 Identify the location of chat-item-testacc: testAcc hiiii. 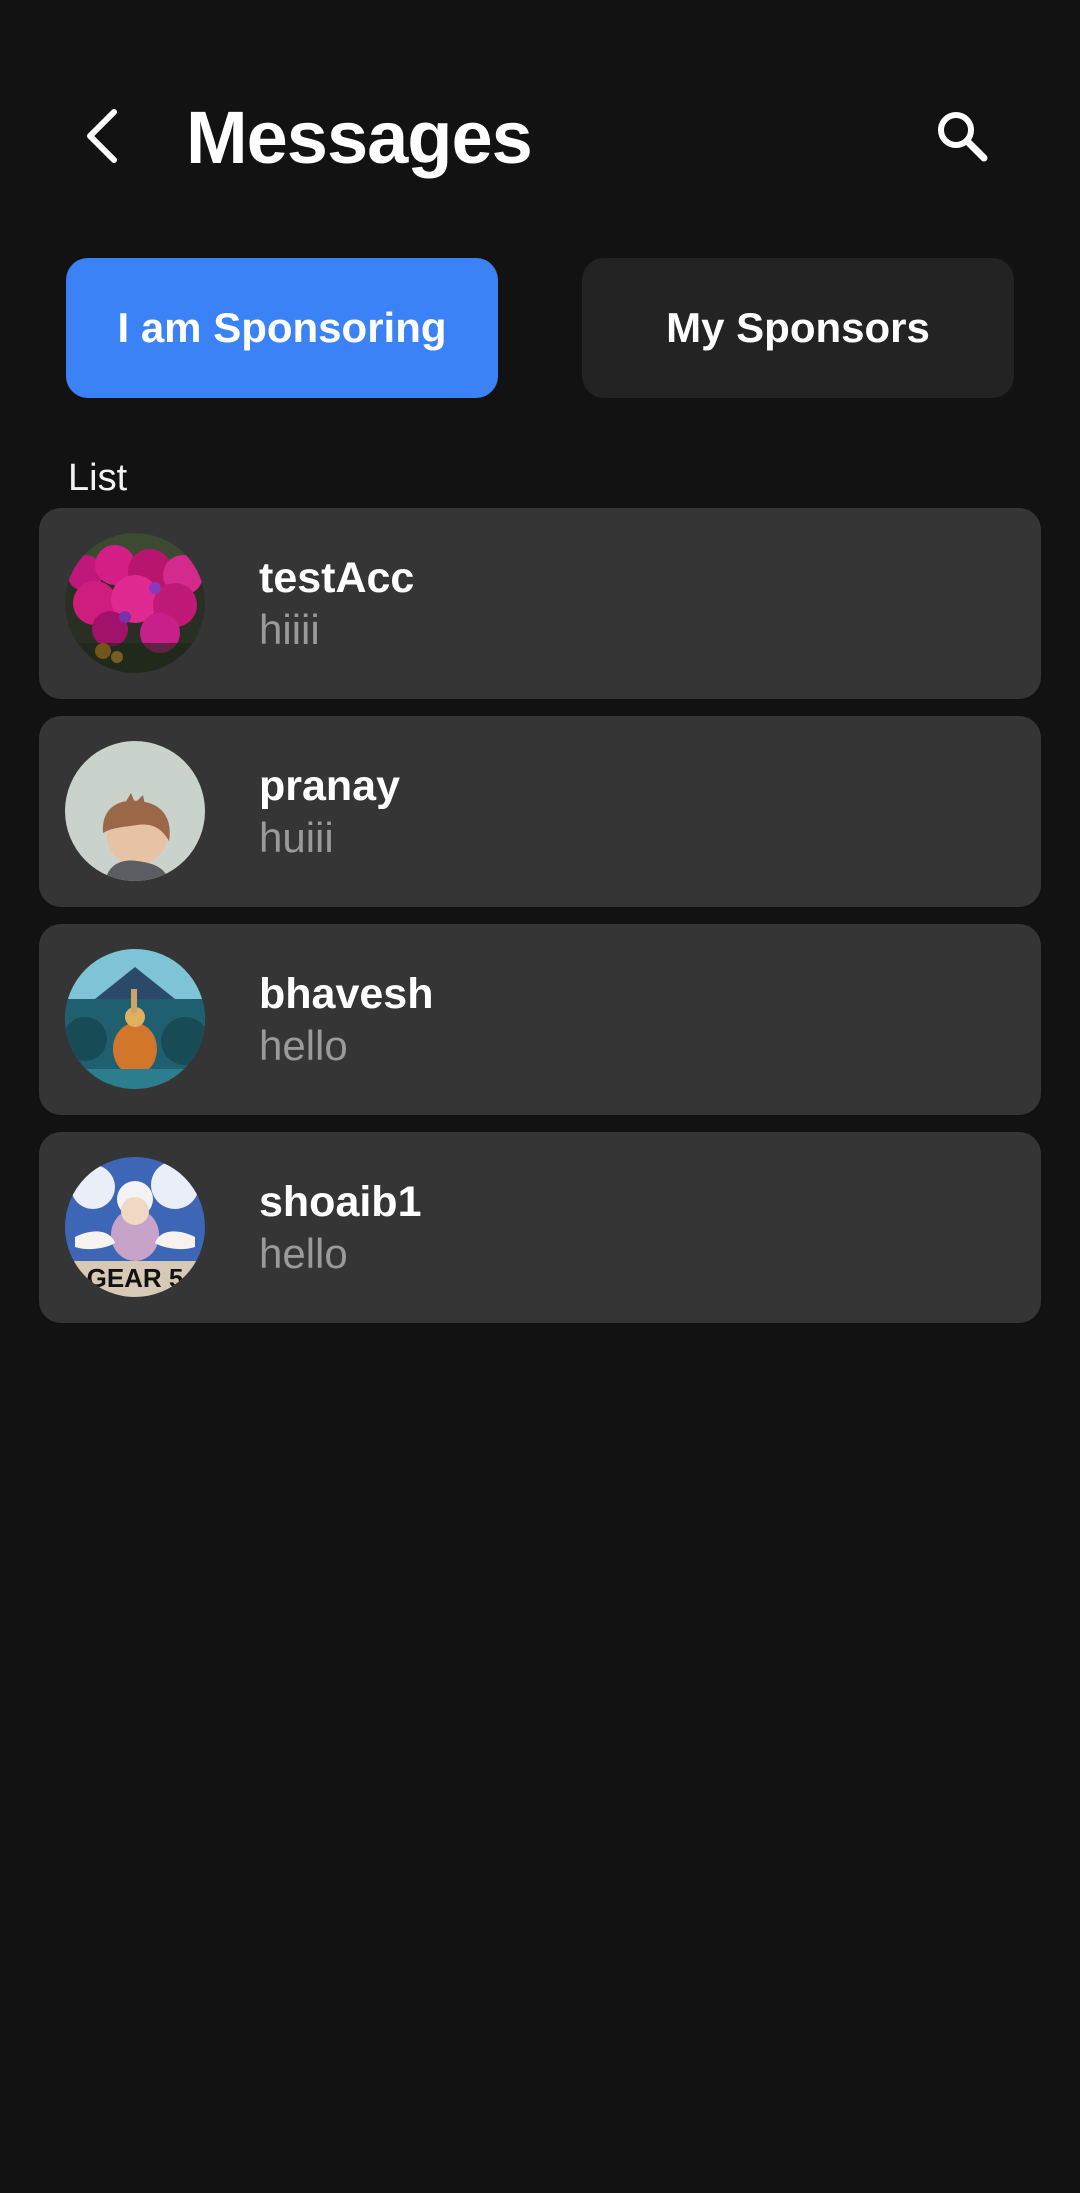
(540, 603).